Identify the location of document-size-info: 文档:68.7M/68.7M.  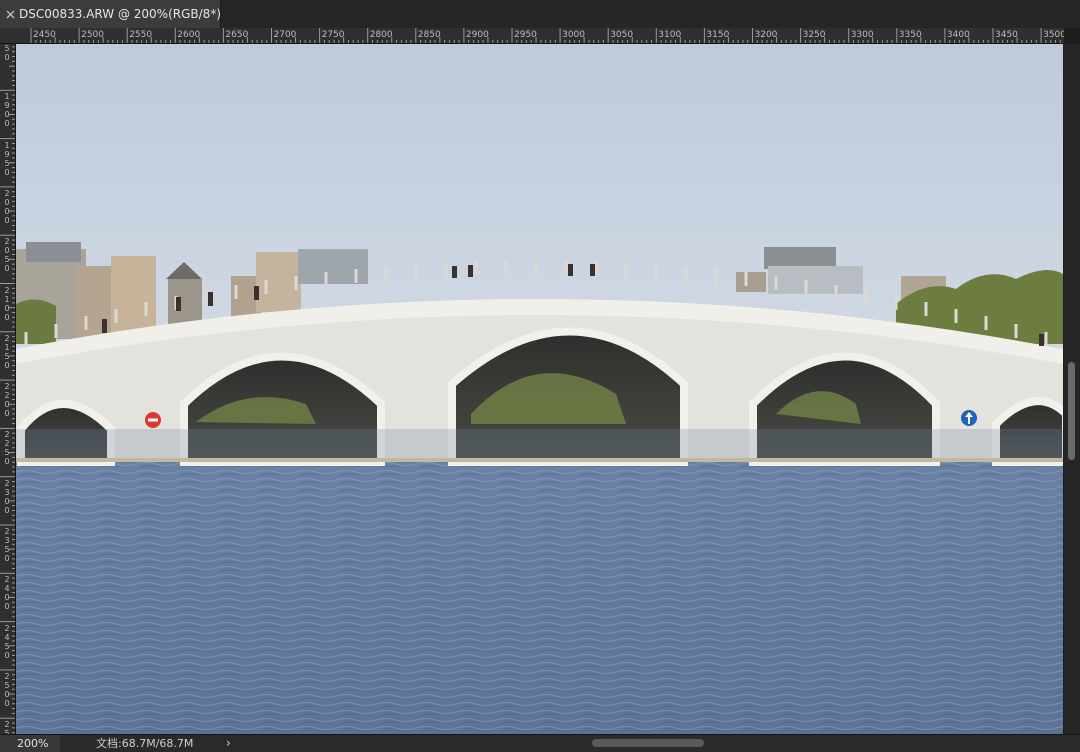
(145, 743).